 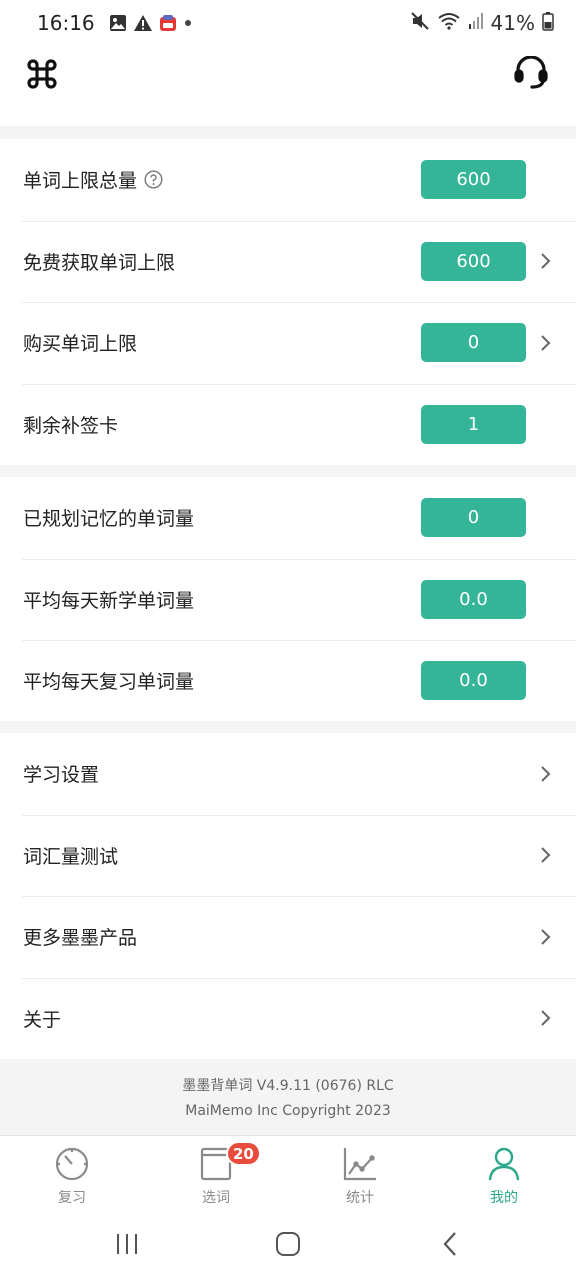 What do you see at coordinates (109, 519) in the screenshot?
I see `planned-words-label: 已规划记忆的单词量` at bounding box center [109, 519].